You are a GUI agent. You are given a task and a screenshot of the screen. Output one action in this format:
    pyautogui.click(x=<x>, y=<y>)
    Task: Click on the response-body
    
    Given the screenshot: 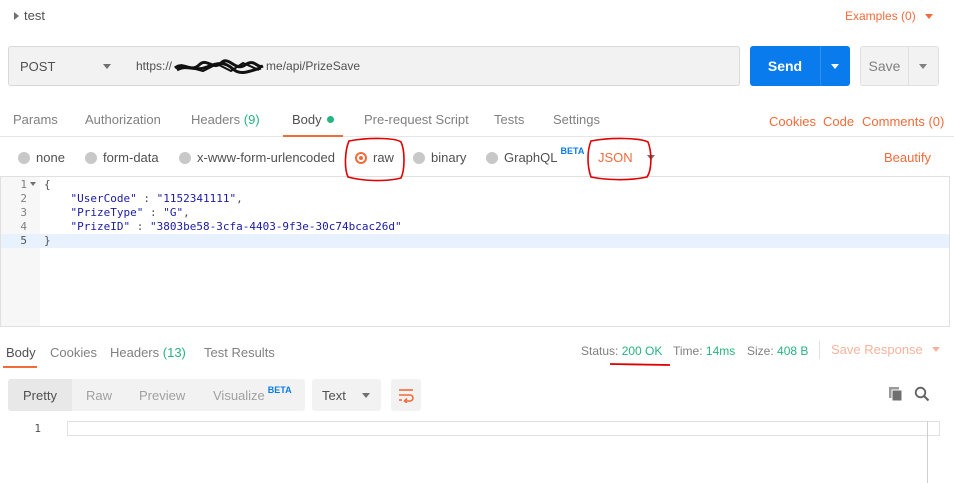 What is the action you would take?
    pyautogui.click(x=503, y=428)
    